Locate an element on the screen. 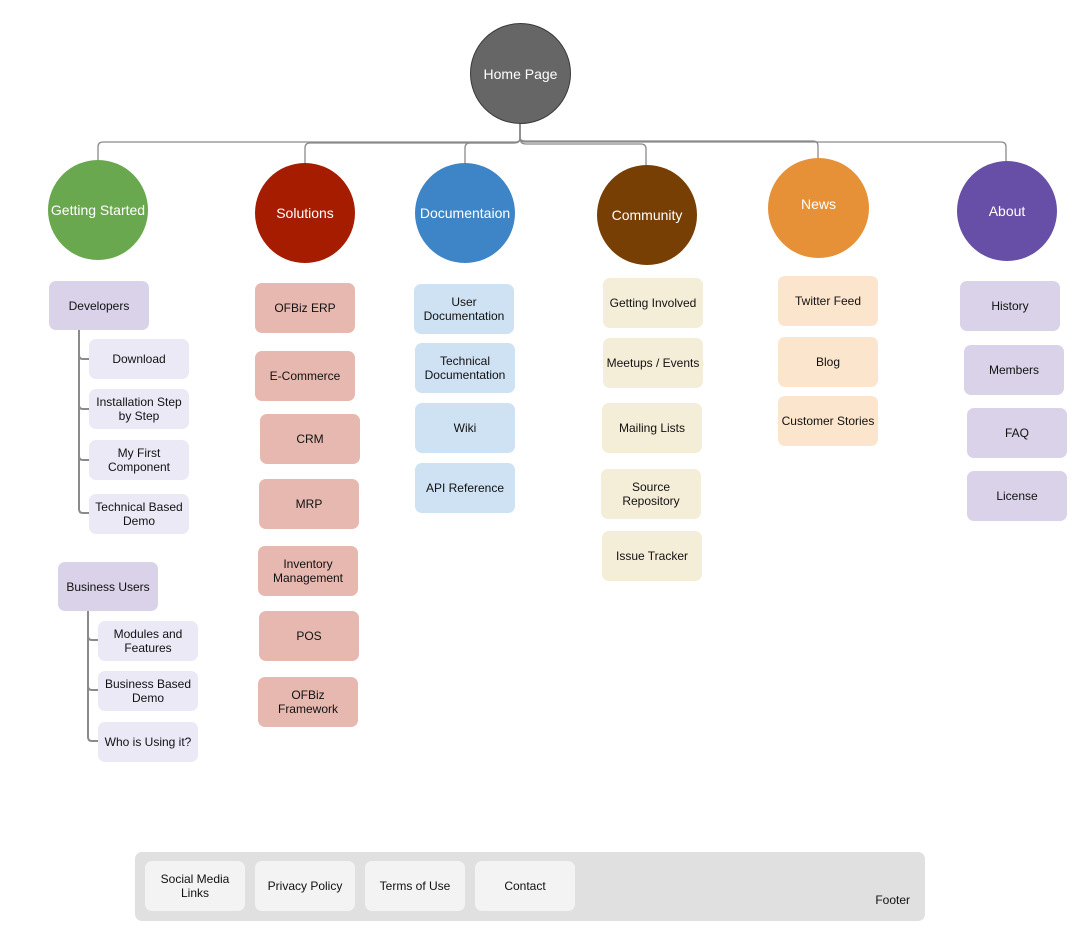 This screenshot has height=942, width=1089. page-installation-step-by-step: Installation Step by Step is located at coordinates (139, 409).